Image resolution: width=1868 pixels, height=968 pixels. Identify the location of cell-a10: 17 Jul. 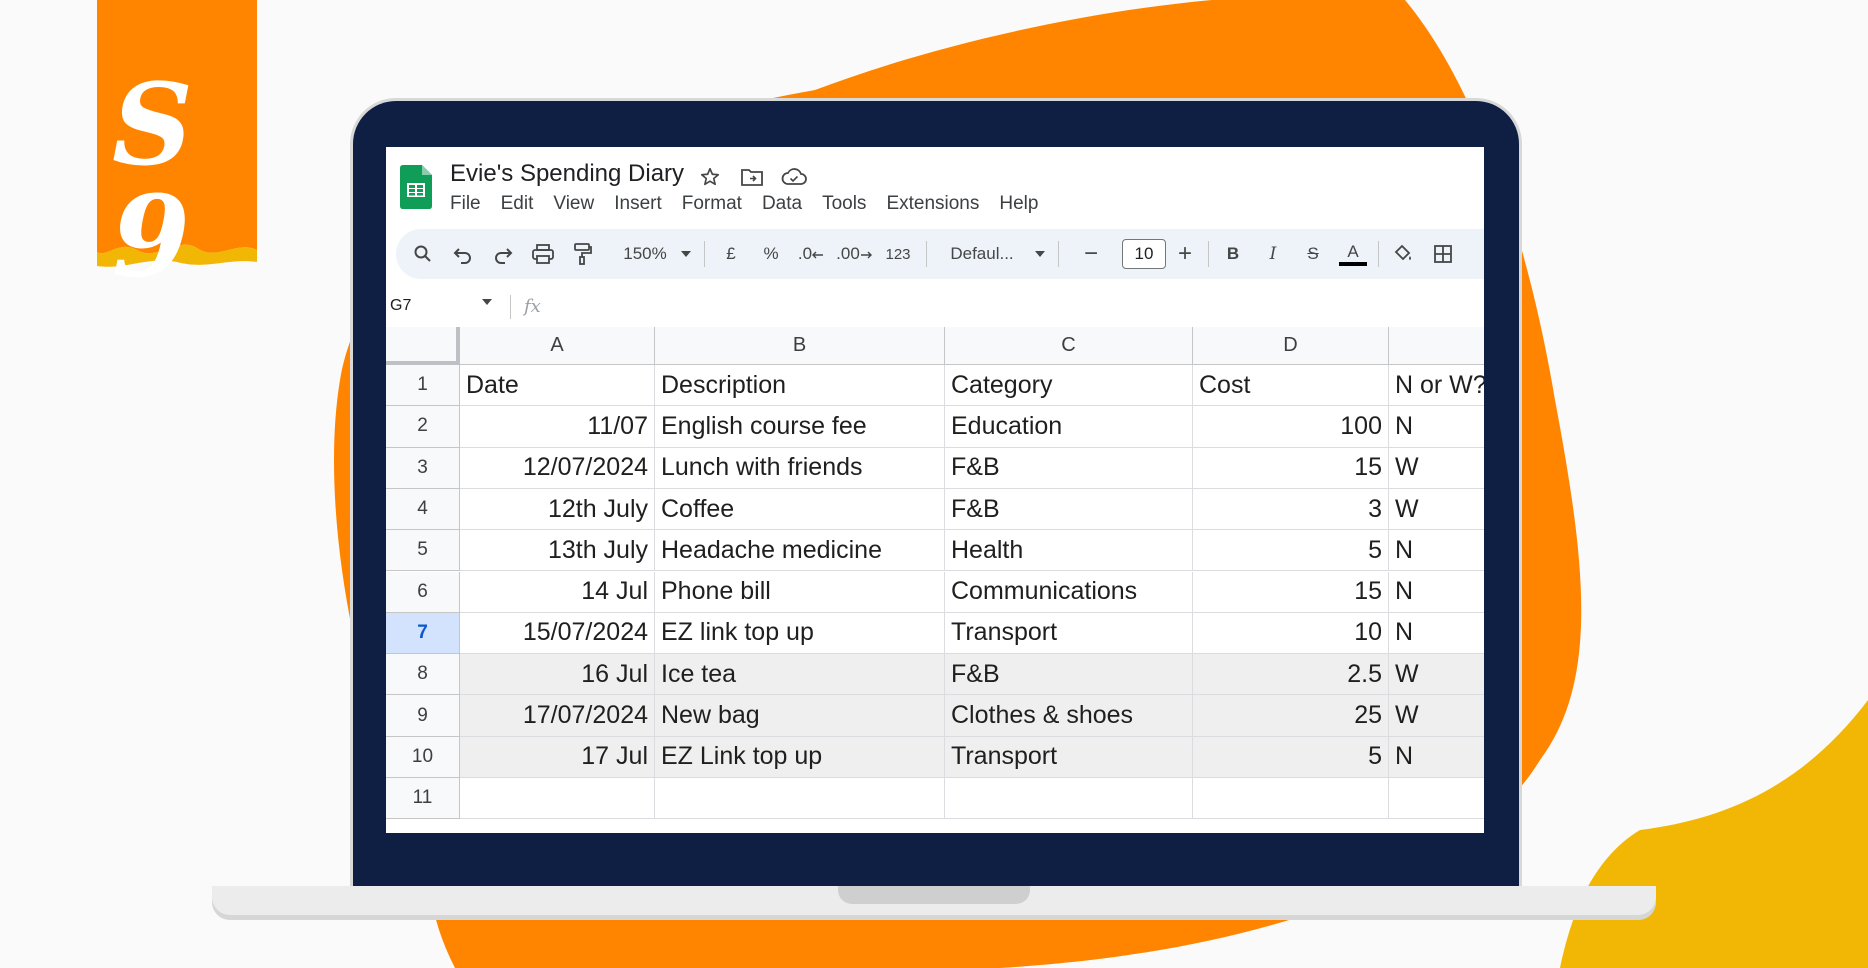
(557, 757).